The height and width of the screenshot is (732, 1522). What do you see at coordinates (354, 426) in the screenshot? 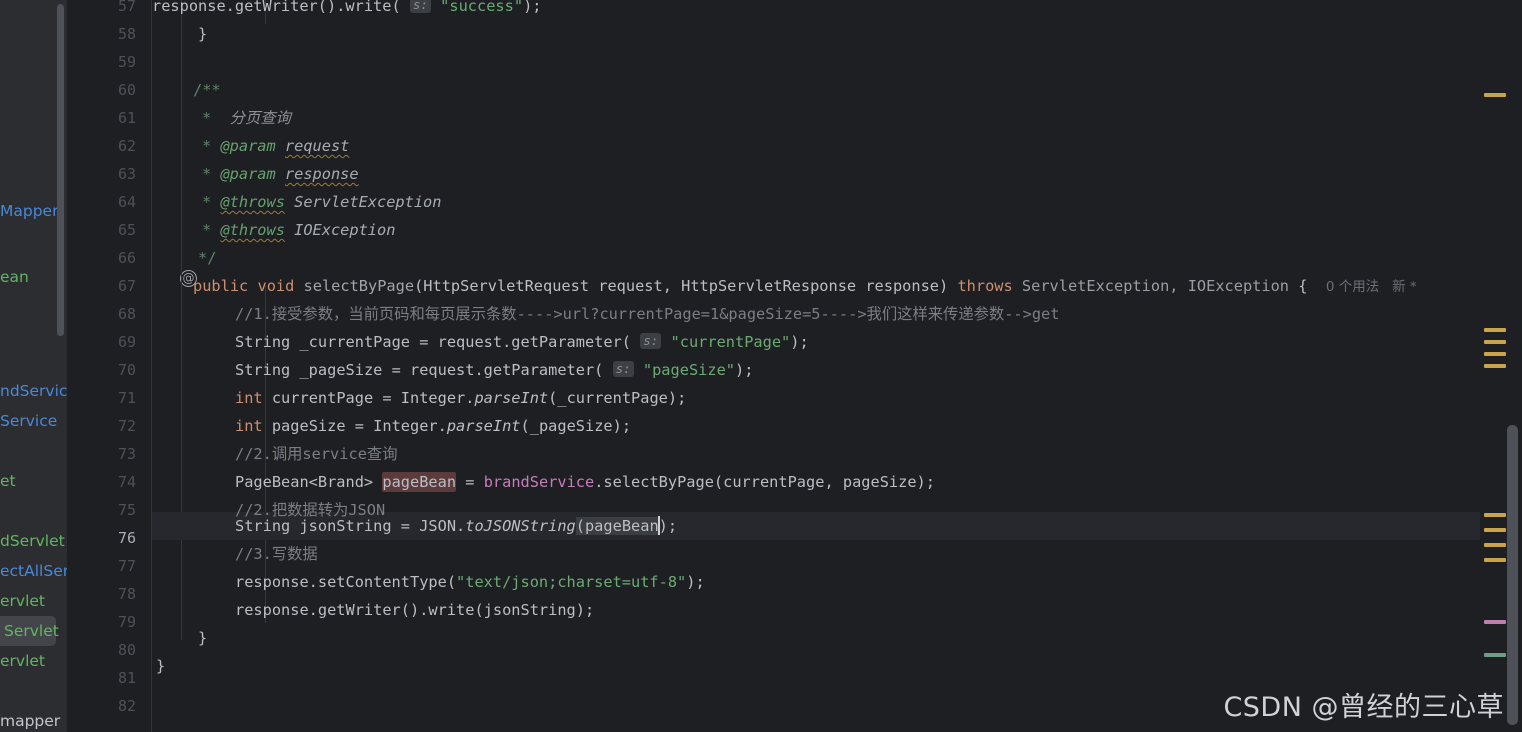
I see `code-token: pageSize = Integer.` at bounding box center [354, 426].